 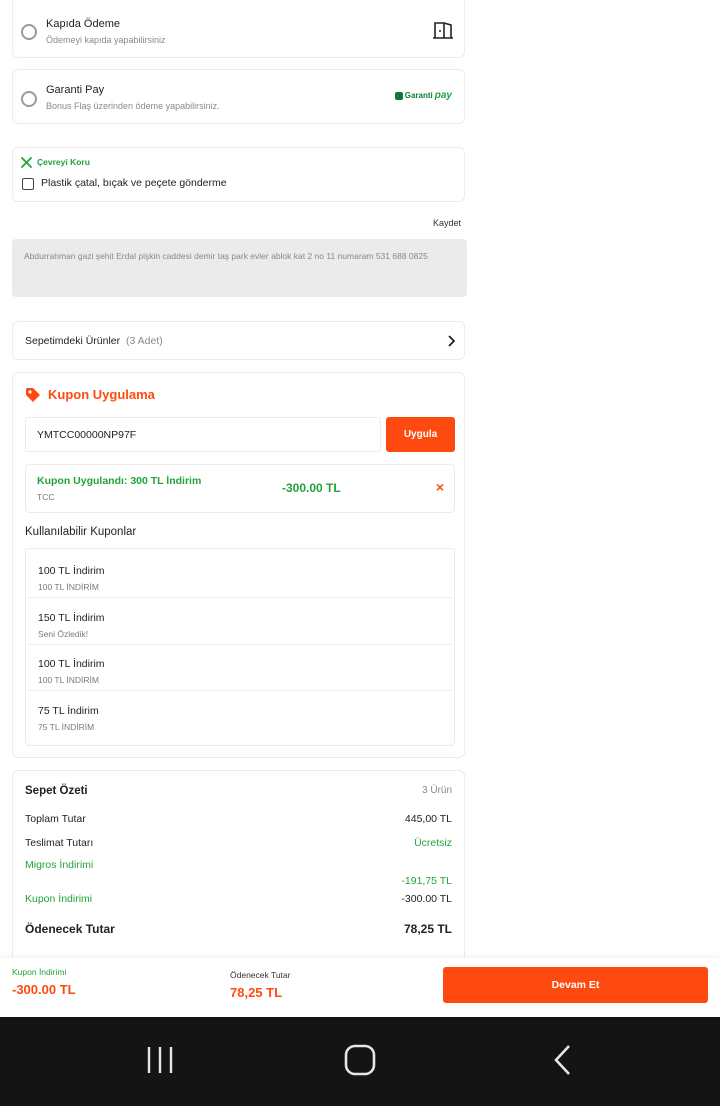 I want to click on home-icon, so click(x=360, y=1060).